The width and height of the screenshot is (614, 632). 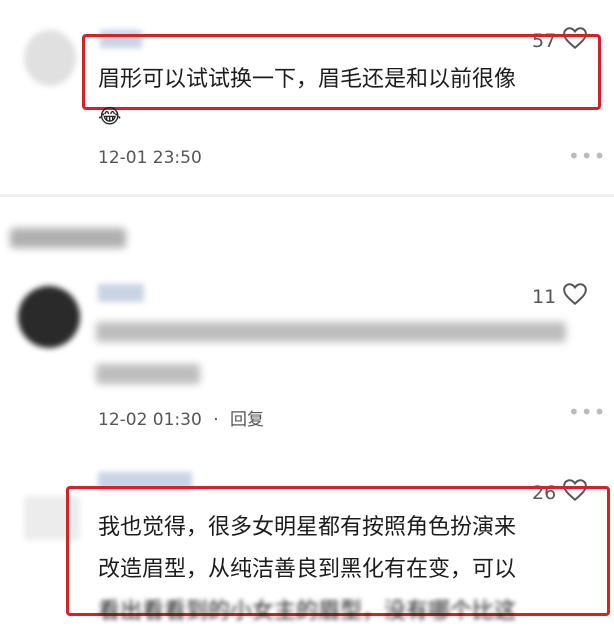 I want to click on heart-outline-icon, so click(x=575, y=296).